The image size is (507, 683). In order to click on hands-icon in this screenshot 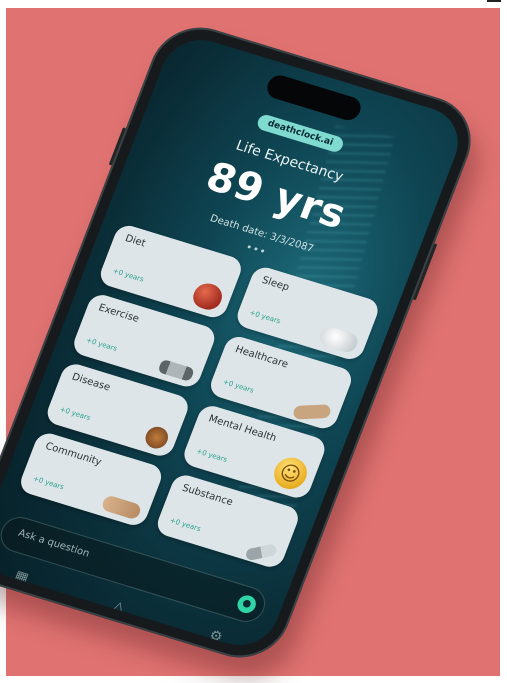, I will do `click(121, 507)`.